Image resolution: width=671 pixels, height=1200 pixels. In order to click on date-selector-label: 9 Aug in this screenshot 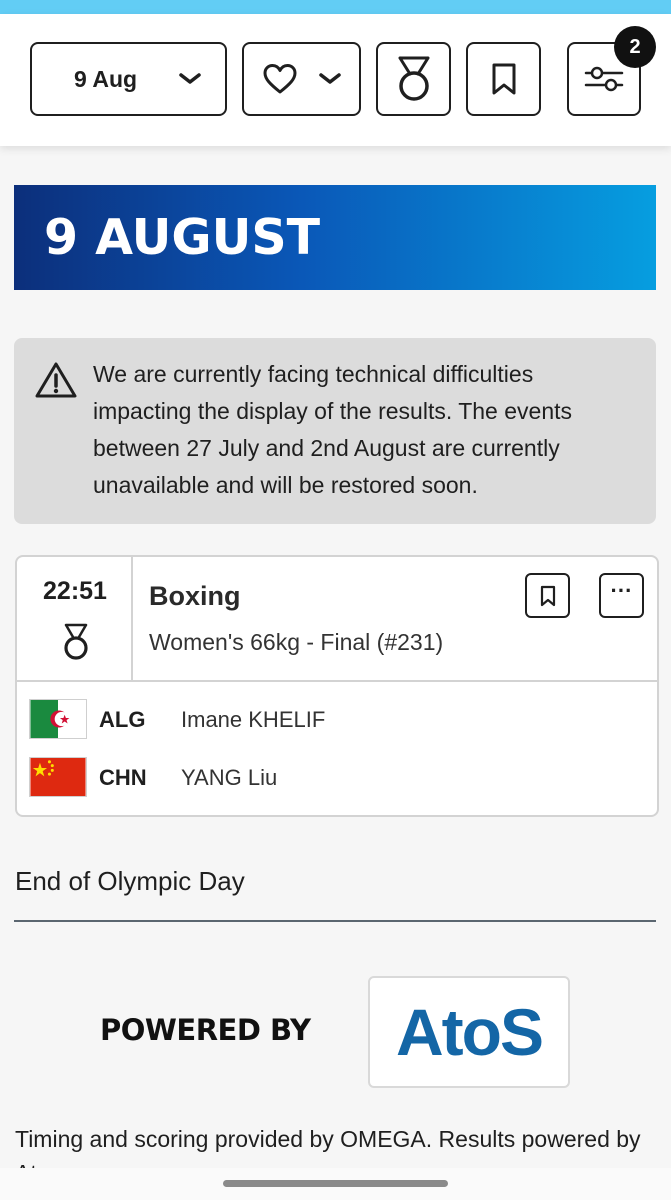, I will do `click(106, 78)`.